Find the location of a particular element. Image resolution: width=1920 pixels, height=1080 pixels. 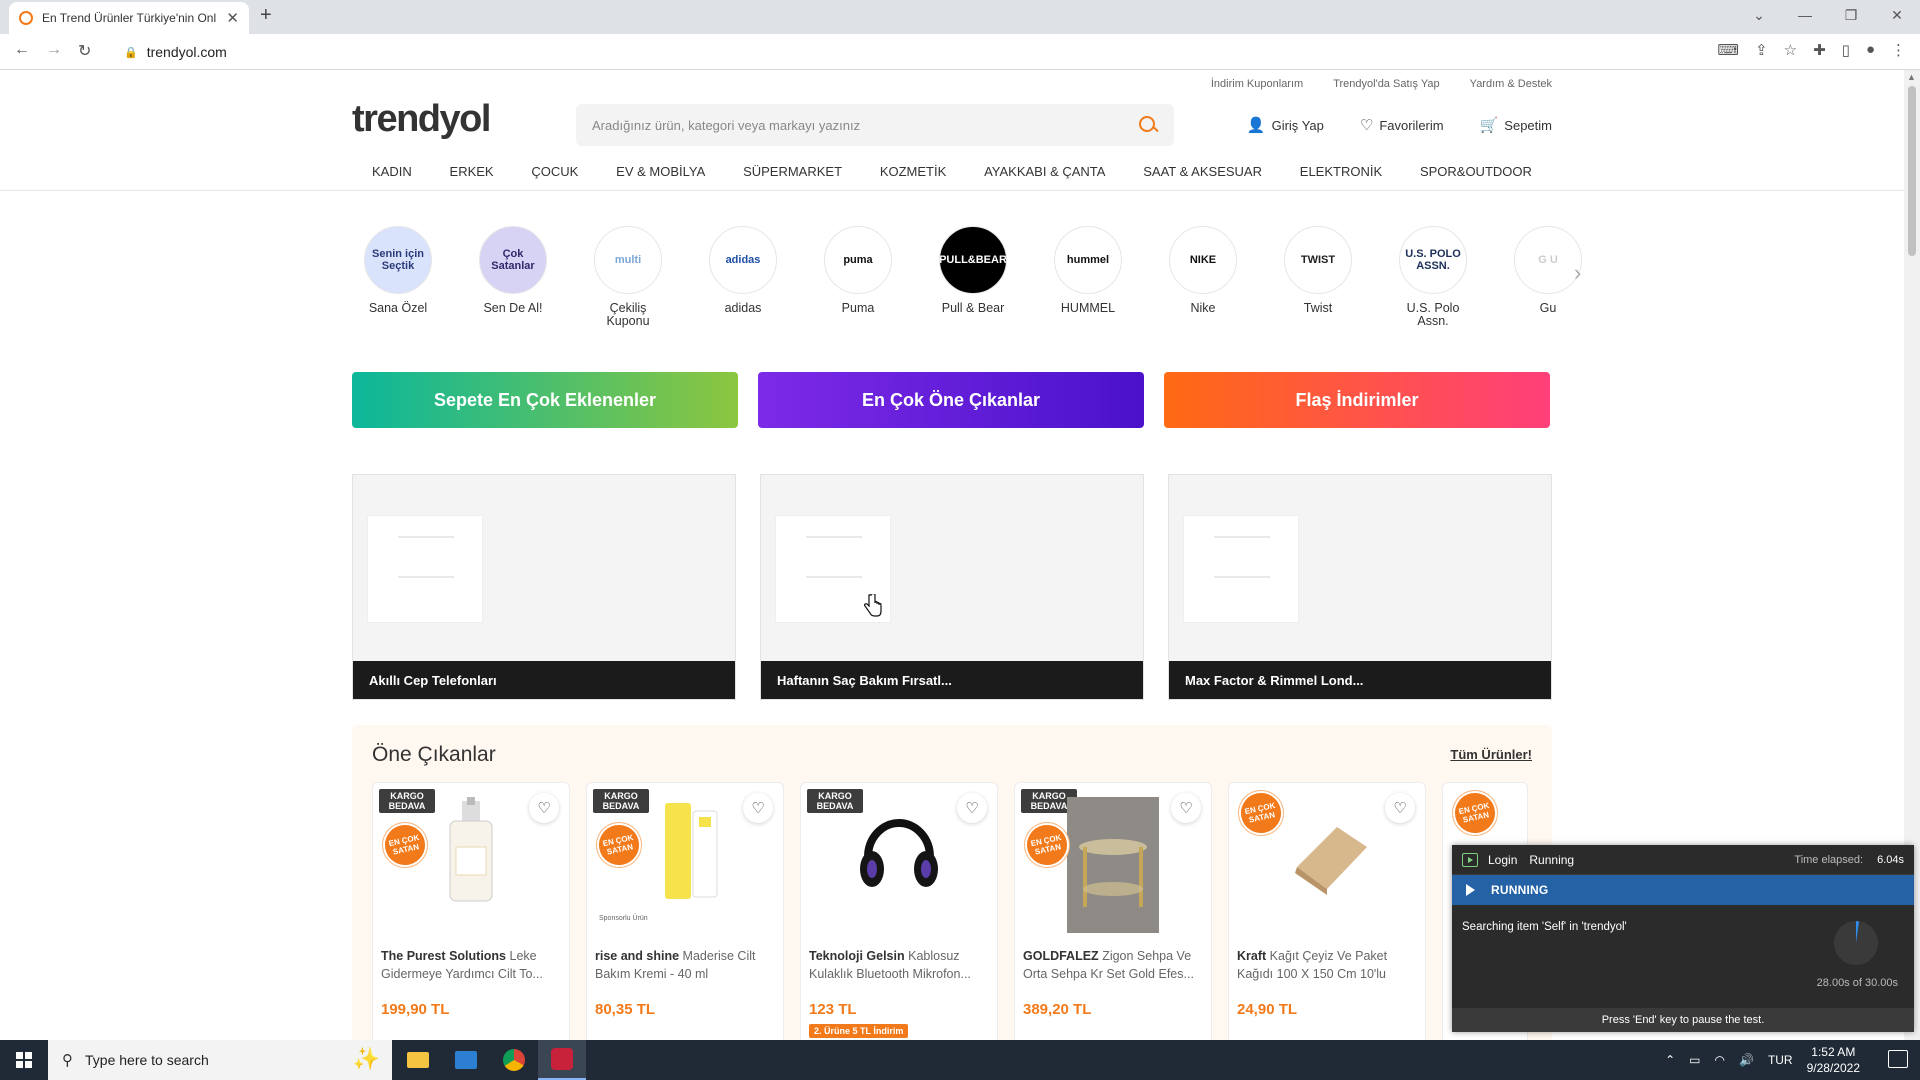

file-explorer-icon is located at coordinates (418, 1060).